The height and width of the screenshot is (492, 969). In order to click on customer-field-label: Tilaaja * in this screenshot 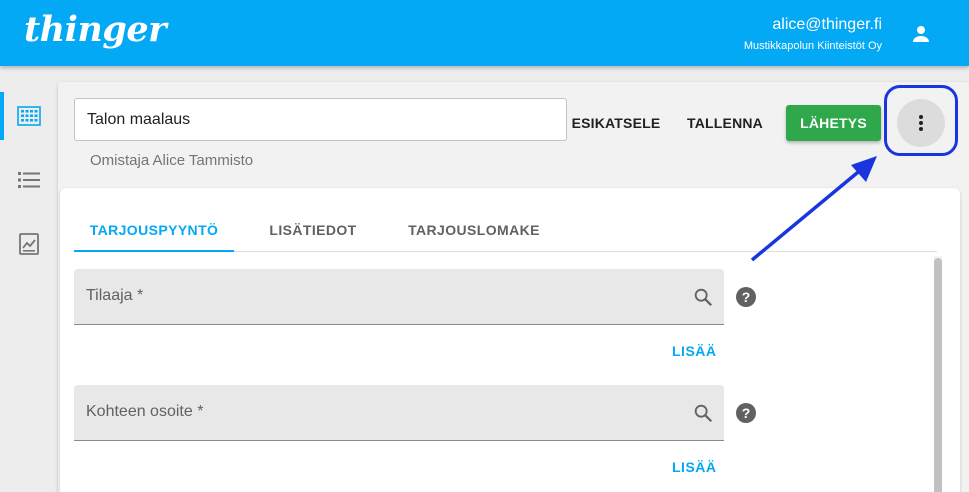, I will do `click(115, 295)`.